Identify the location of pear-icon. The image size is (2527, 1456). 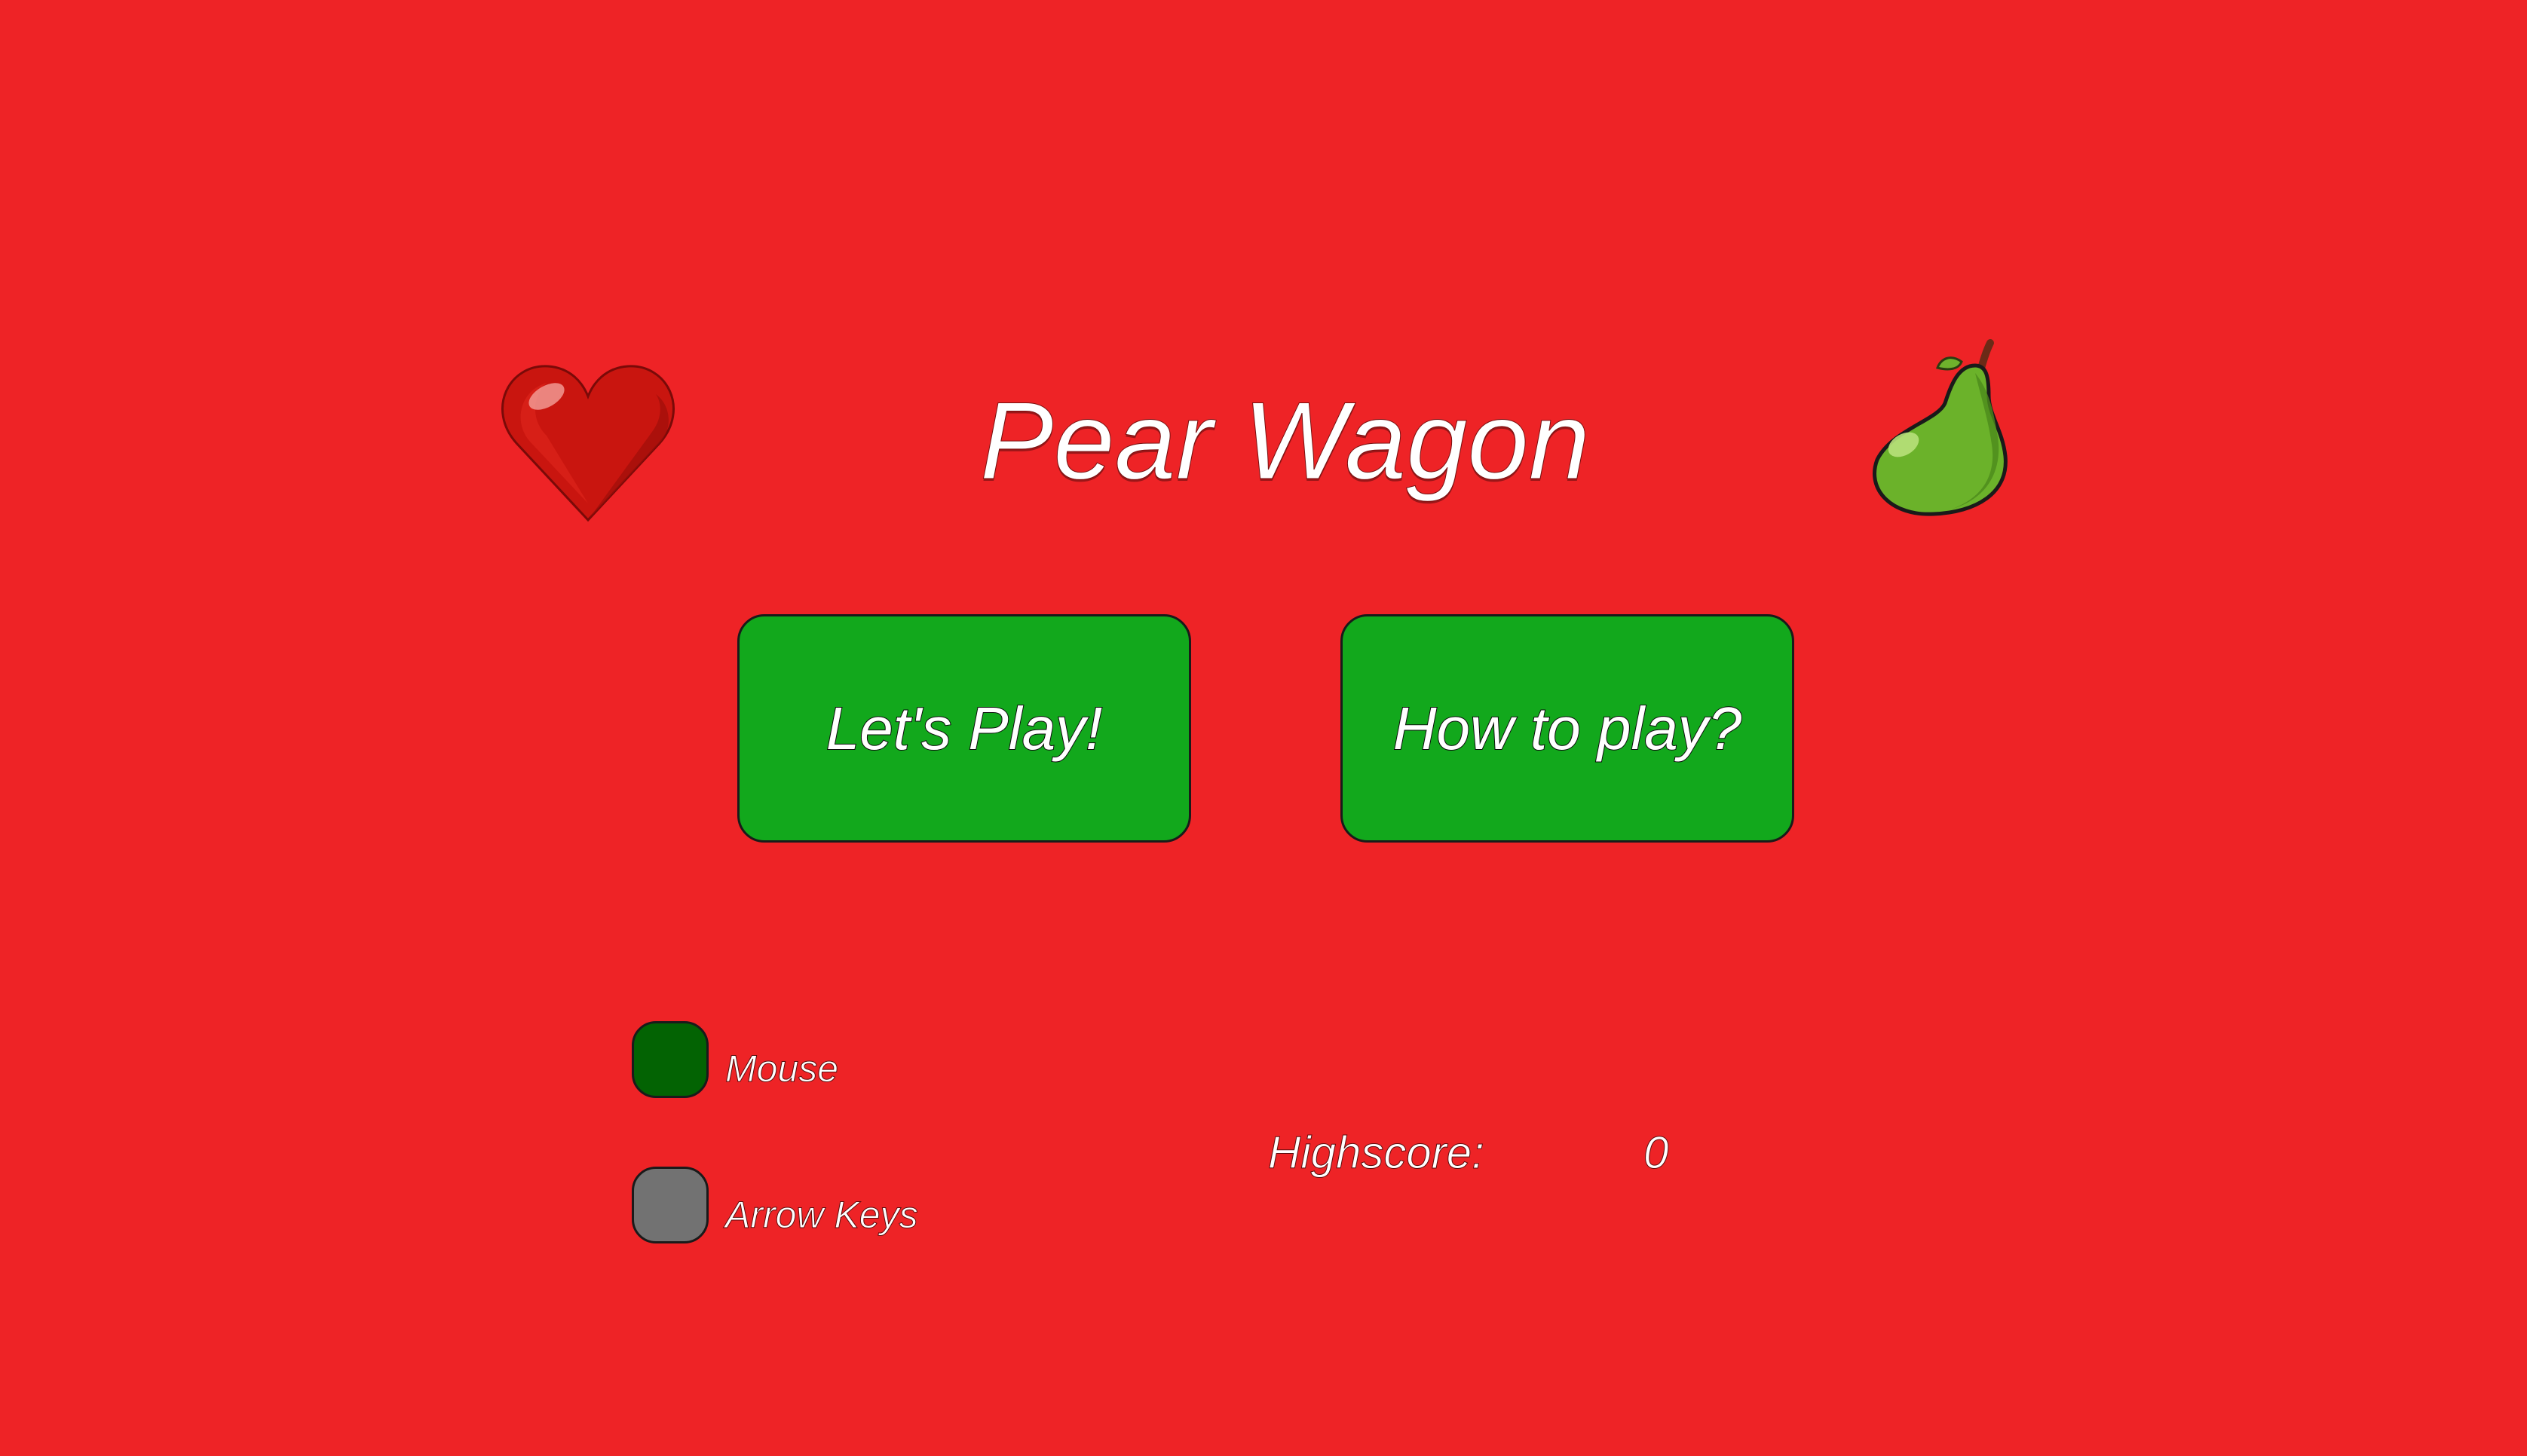
(1940, 427).